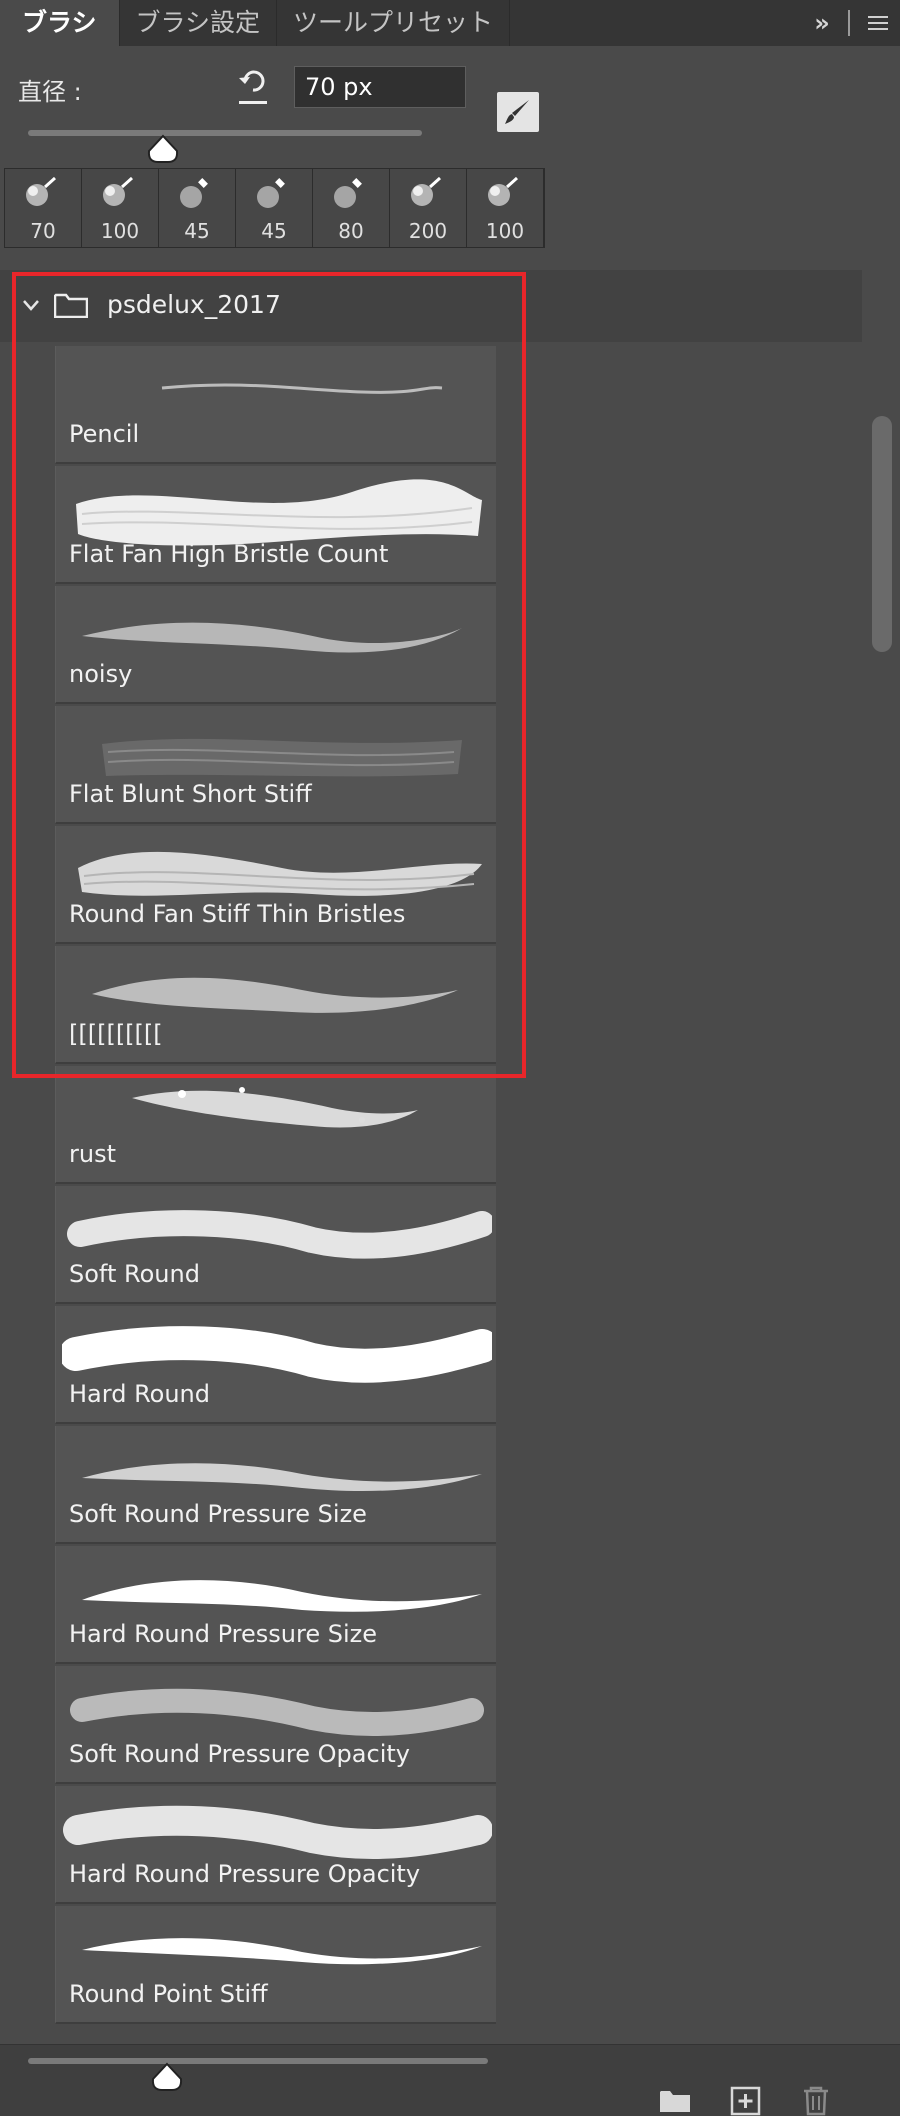 The image size is (900, 2116). What do you see at coordinates (849, 23) in the screenshot?
I see `tab-divider` at bounding box center [849, 23].